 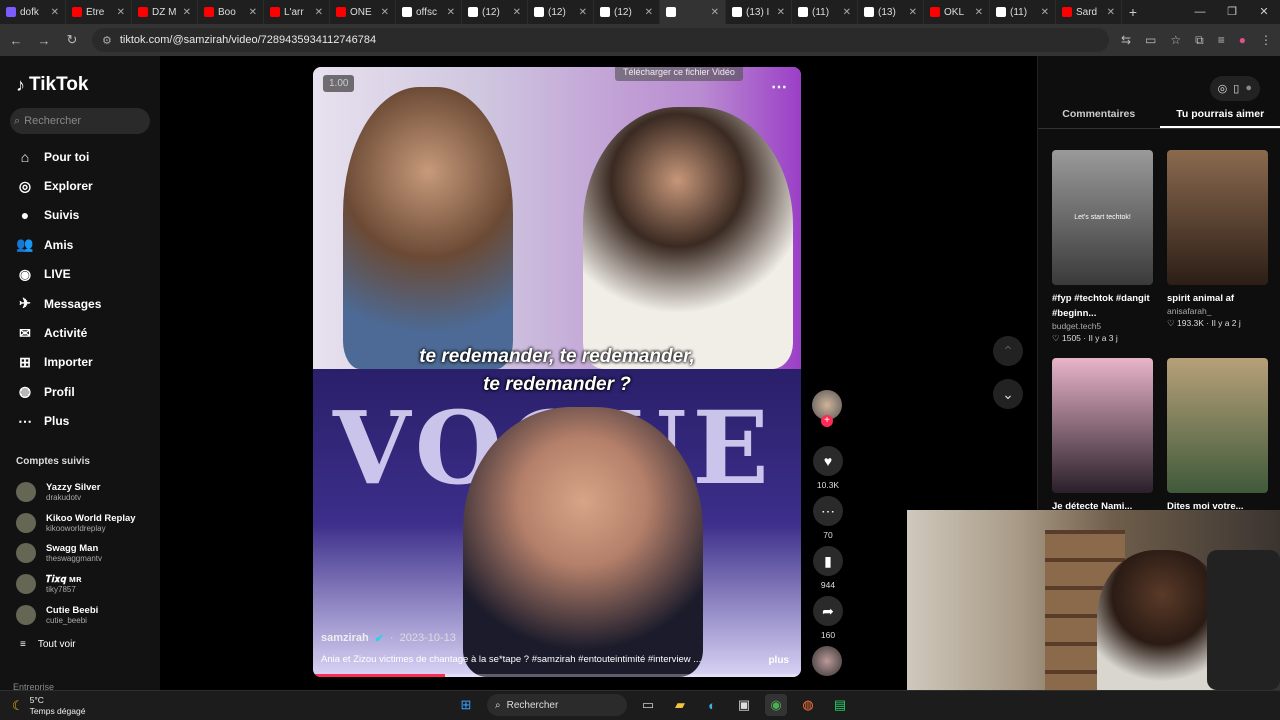 I want to click on sidebar-item-messages: ✈ Messages, so click(x=80, y=303).